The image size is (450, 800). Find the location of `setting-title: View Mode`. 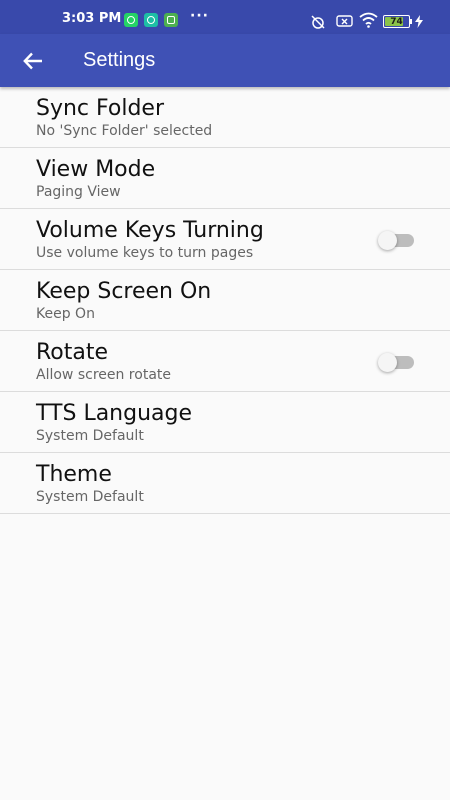

setting-title: View Mode is located at coordinates (96, 169).